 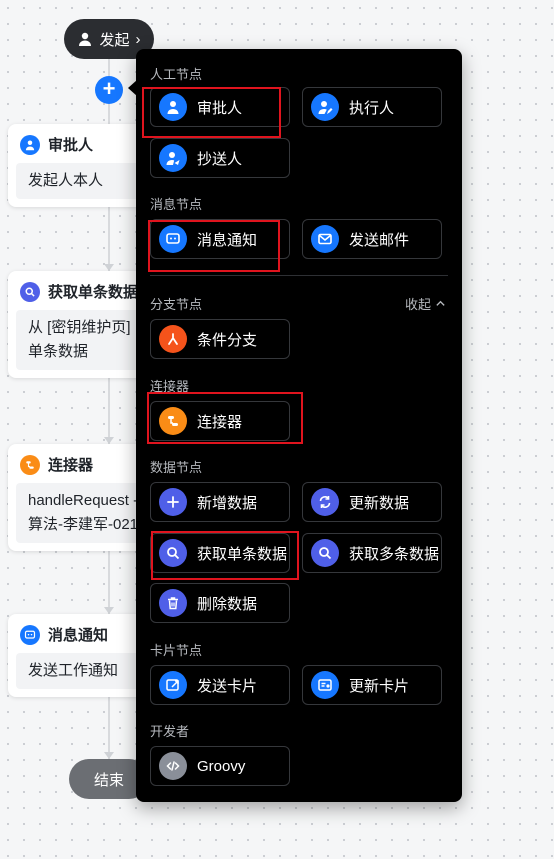 What do you see at coordinates (83, 671) in the screenshot?
I see `node-body: 发送工作通知` at bounding box center [83, 671].